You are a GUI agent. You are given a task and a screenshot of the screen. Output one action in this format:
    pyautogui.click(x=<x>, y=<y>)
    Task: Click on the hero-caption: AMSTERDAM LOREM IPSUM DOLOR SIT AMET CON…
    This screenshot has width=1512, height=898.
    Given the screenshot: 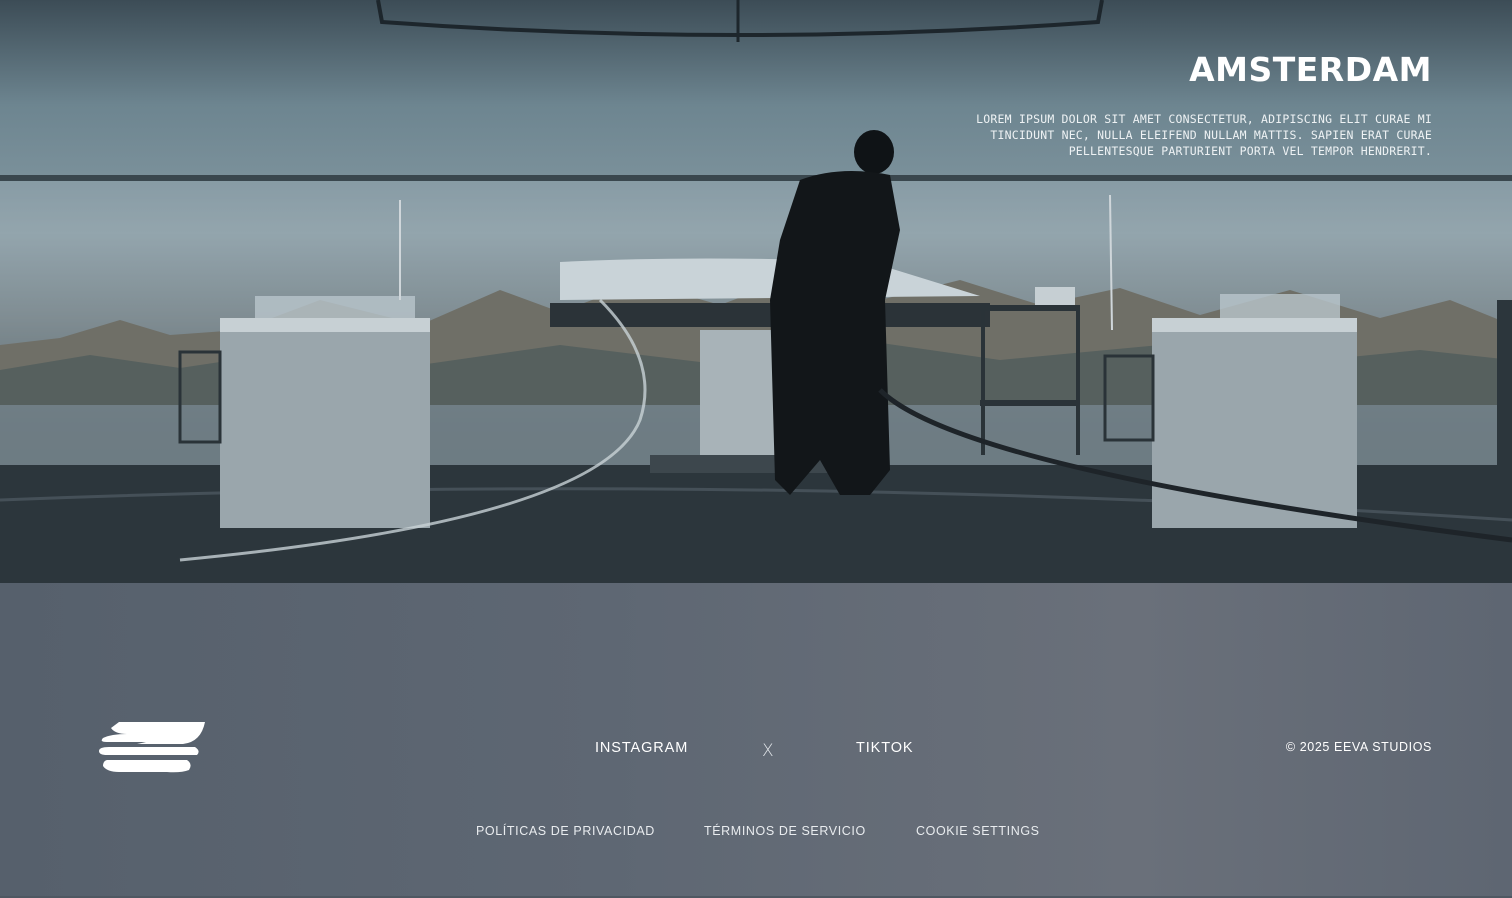 What is the action you would take?
    pyautogui.click(x=1172, y=104)
    